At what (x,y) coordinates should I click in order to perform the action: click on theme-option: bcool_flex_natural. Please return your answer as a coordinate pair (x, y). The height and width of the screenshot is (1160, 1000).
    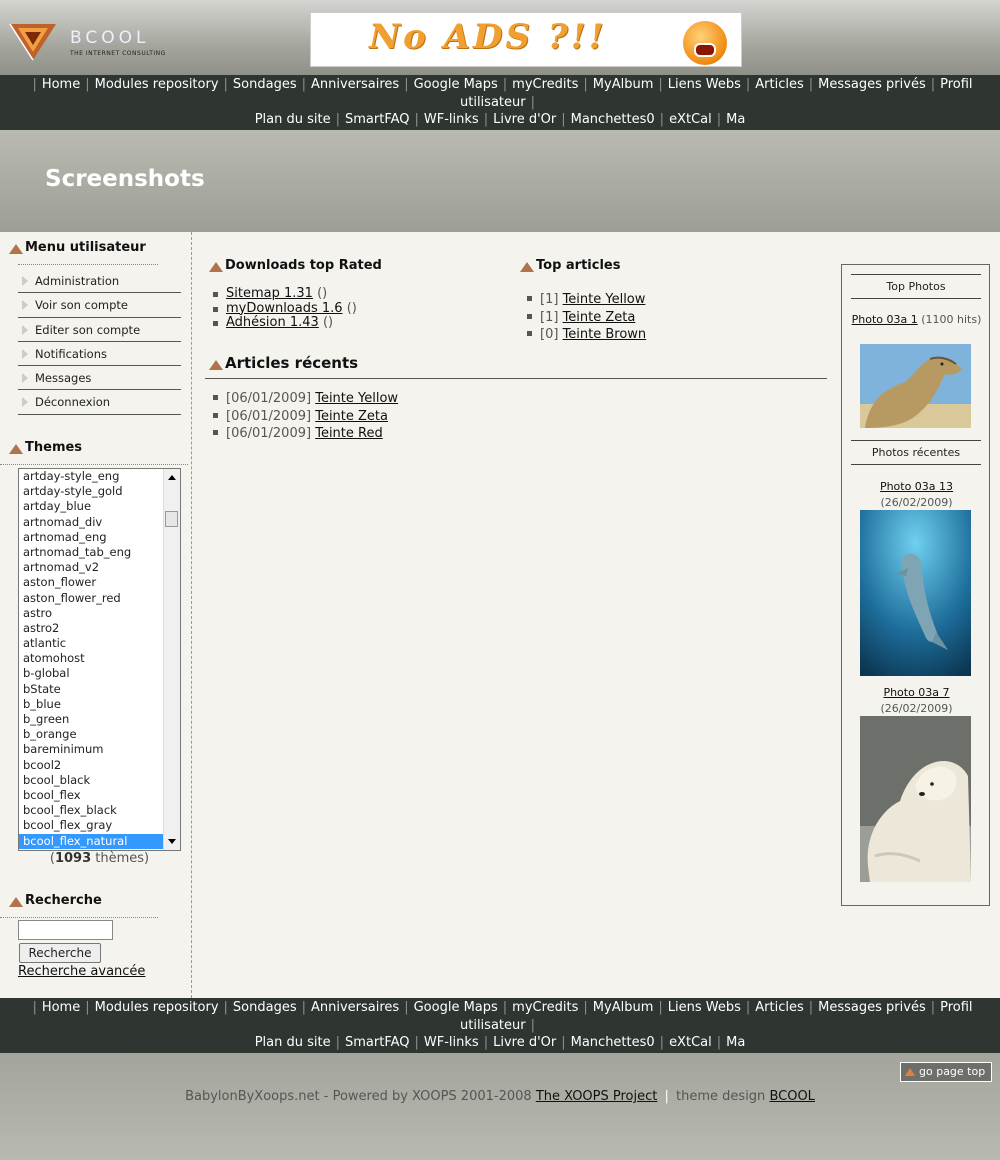
    Looking at the image, I should click on (91, 841).